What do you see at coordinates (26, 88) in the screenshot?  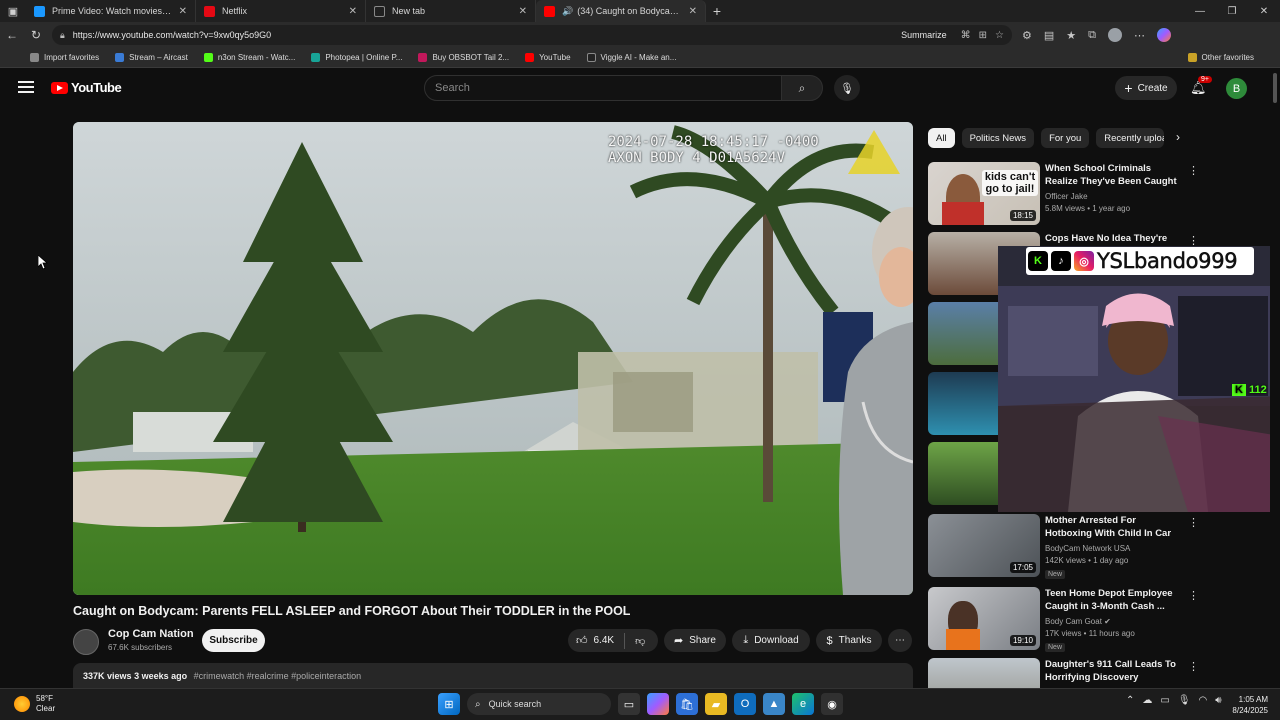 I see `menu-icon` at bounding box center [26, 88].